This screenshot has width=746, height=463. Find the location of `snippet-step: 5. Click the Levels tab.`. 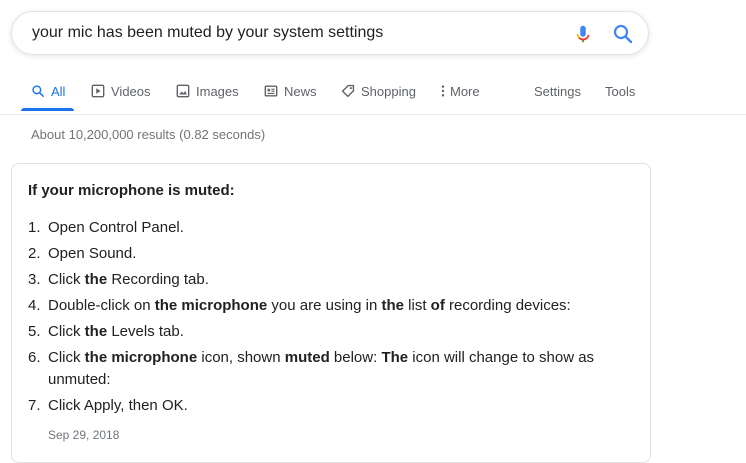

snippet-step: 5. Click the Levels tab. is located at coordinates (328, 332).